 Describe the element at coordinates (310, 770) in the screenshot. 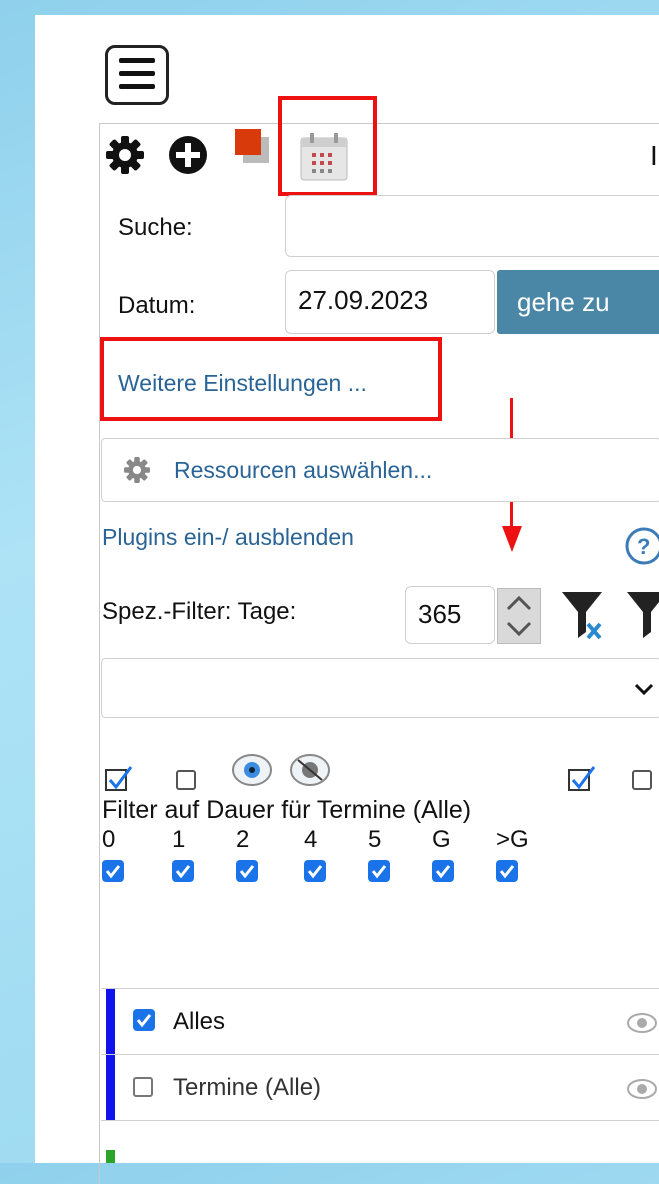

I see `eye-hidden-icon` at that location.